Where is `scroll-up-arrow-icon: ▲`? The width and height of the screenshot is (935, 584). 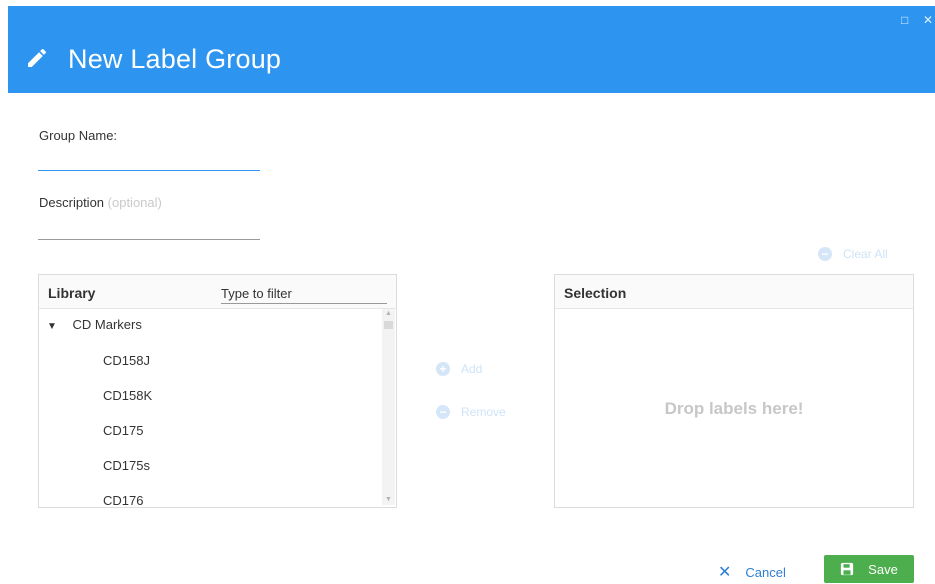 scroll-up-arrow-icon: ▲ is located at coordinates (388, 314).